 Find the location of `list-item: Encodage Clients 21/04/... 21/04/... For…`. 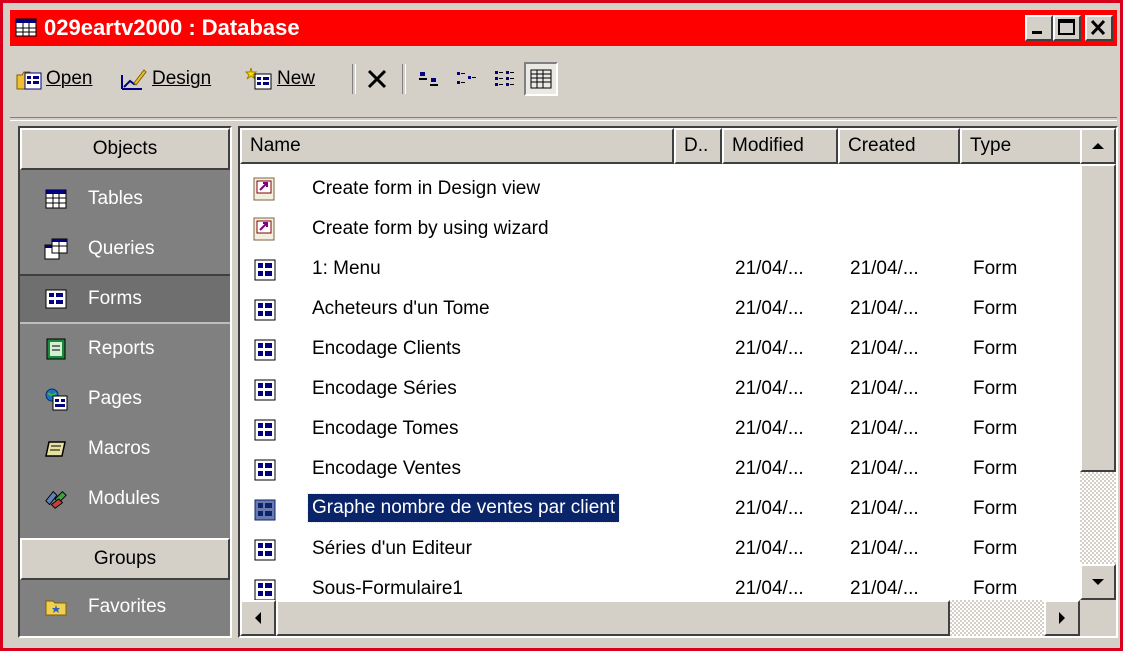

list-item: Encodage Clients 21/04/... 21/04/... For… is located at coordinates (660, 350).